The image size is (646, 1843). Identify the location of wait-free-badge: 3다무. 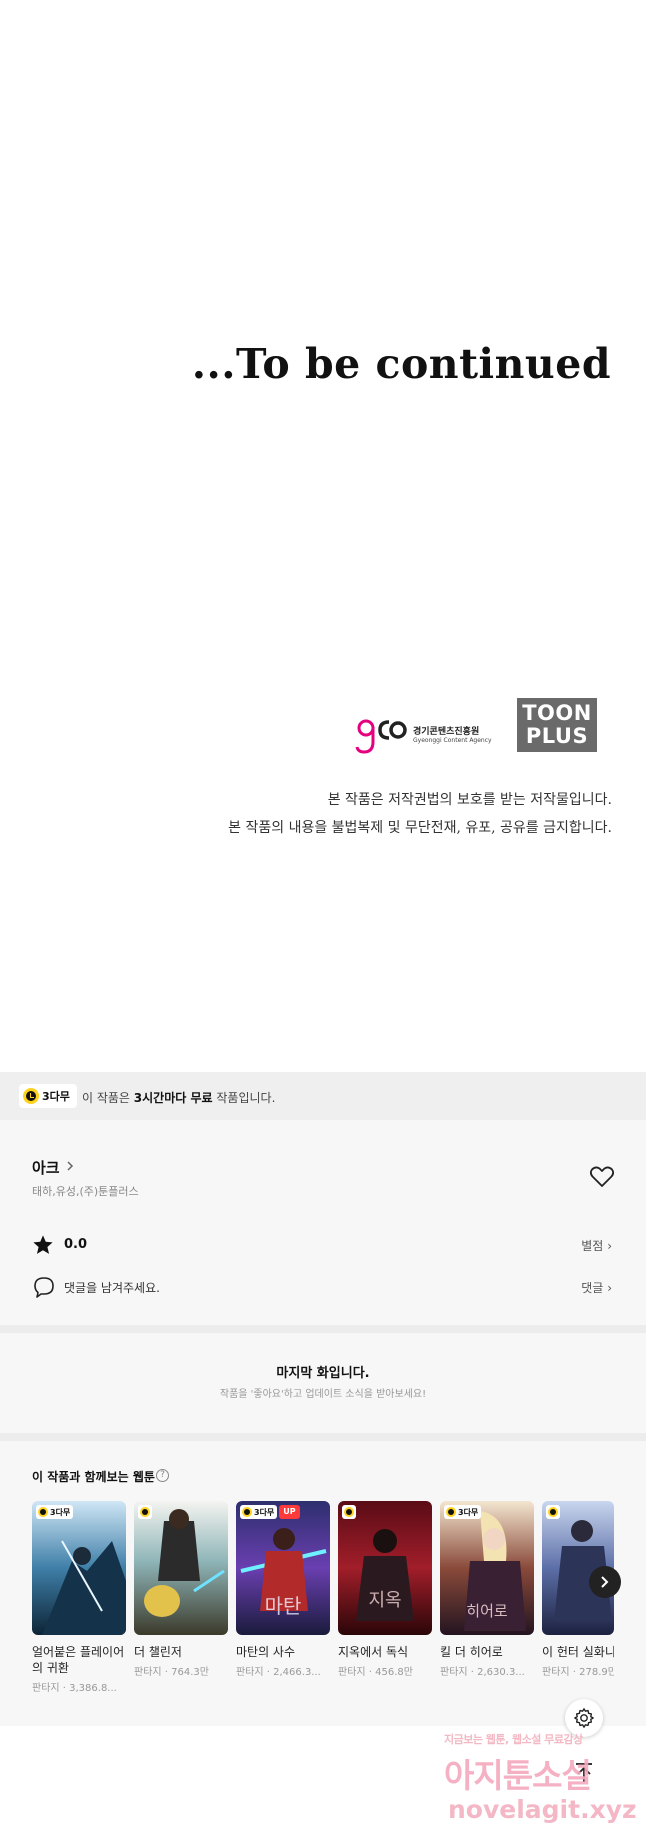
(48, 1096).